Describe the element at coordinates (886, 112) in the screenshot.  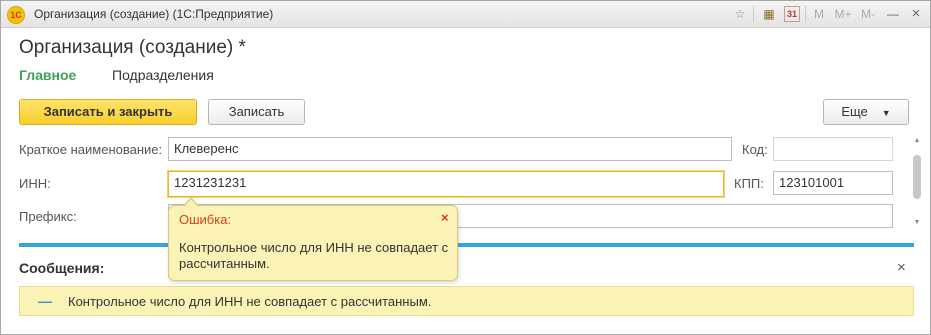
I see `chevron-down-icon: ▼` at that location.